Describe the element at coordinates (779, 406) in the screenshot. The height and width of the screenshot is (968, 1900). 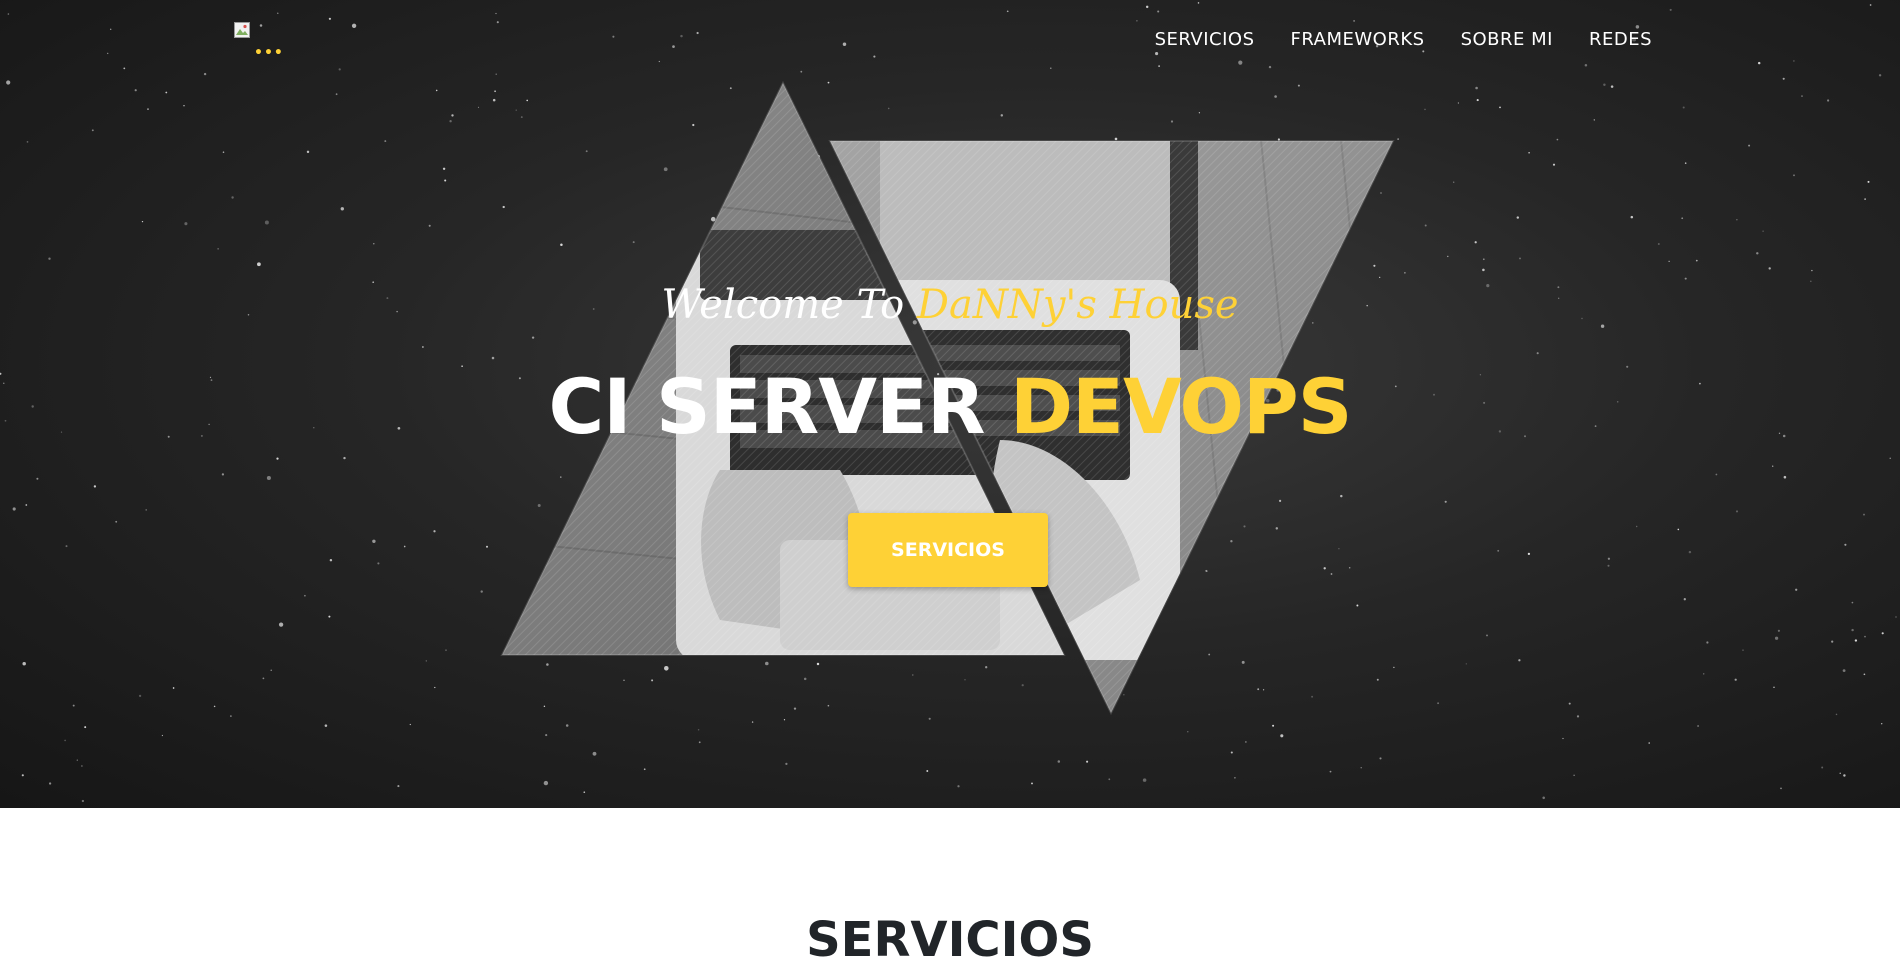
I see `hero-heading-prefix: CI SERVER` at that location.